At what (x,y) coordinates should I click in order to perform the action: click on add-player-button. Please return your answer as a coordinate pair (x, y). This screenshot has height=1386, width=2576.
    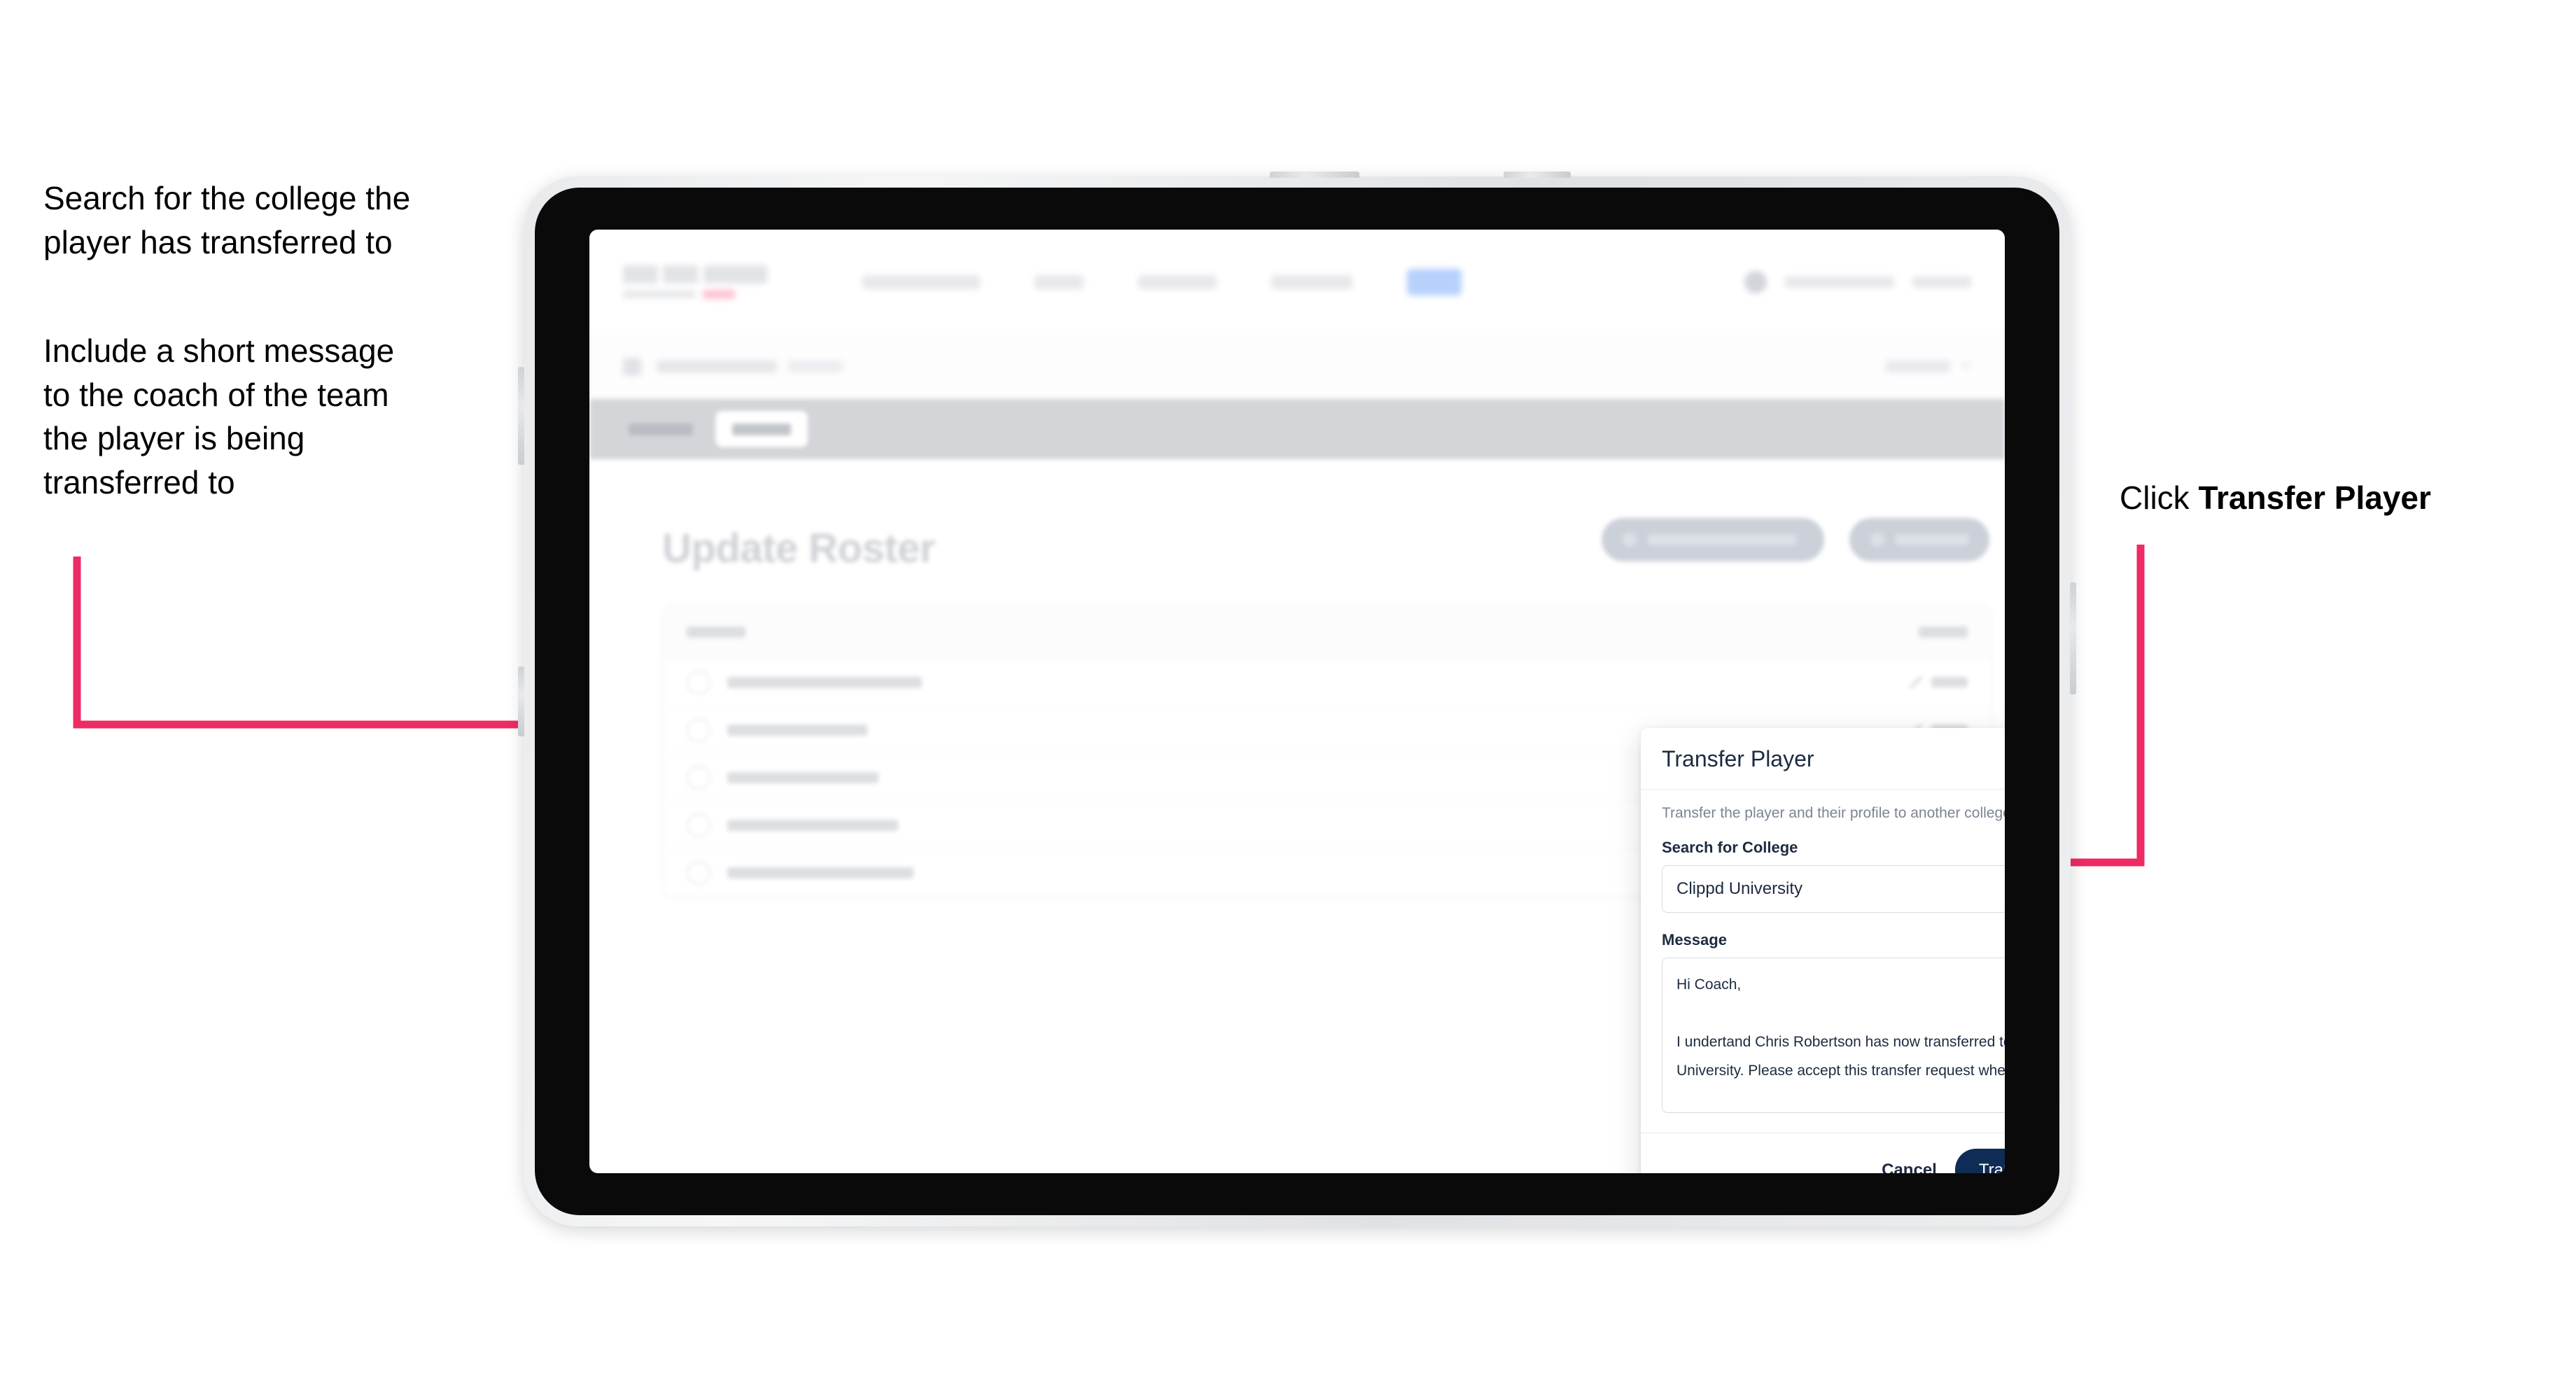
    Looking at the image, I should click on (1919, 539).